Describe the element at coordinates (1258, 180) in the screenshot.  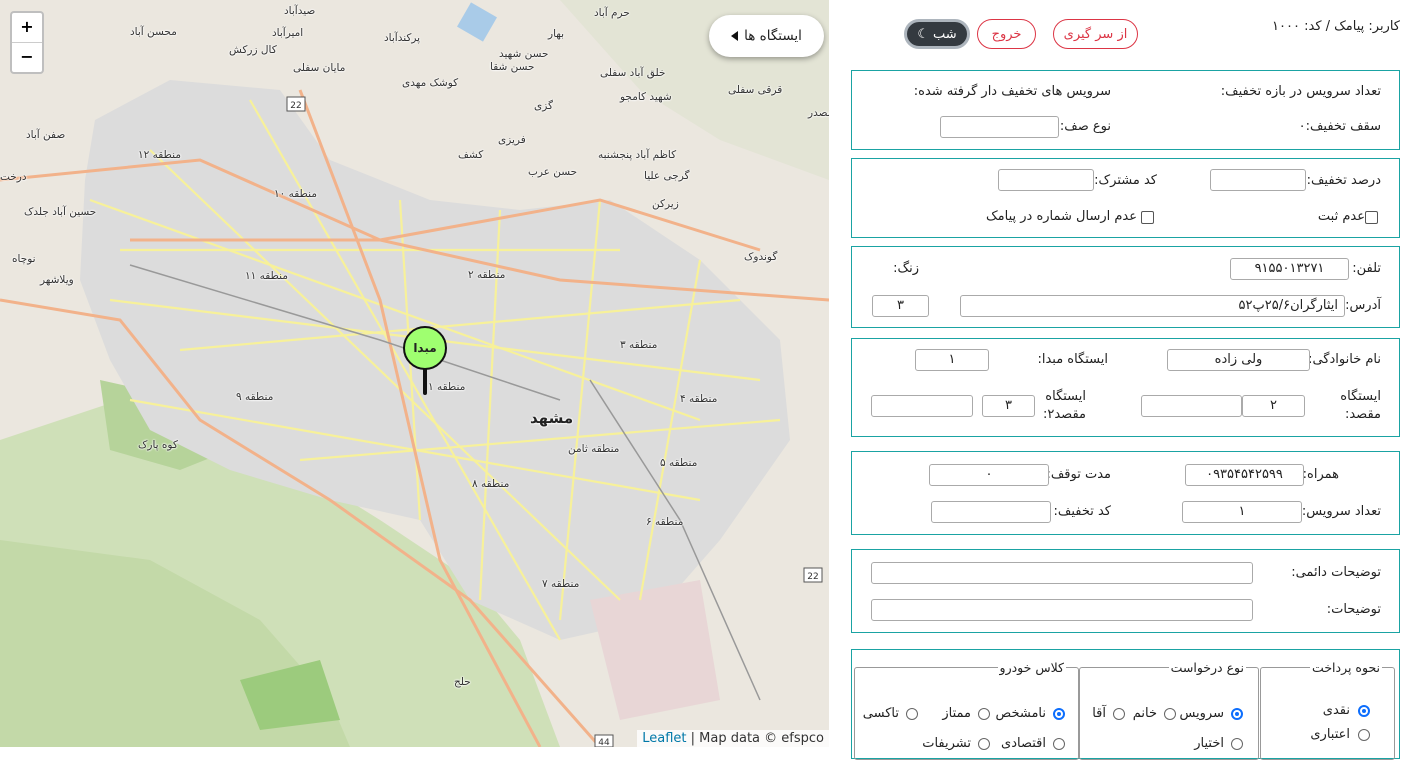
I see `discount-percent-input` at that location.